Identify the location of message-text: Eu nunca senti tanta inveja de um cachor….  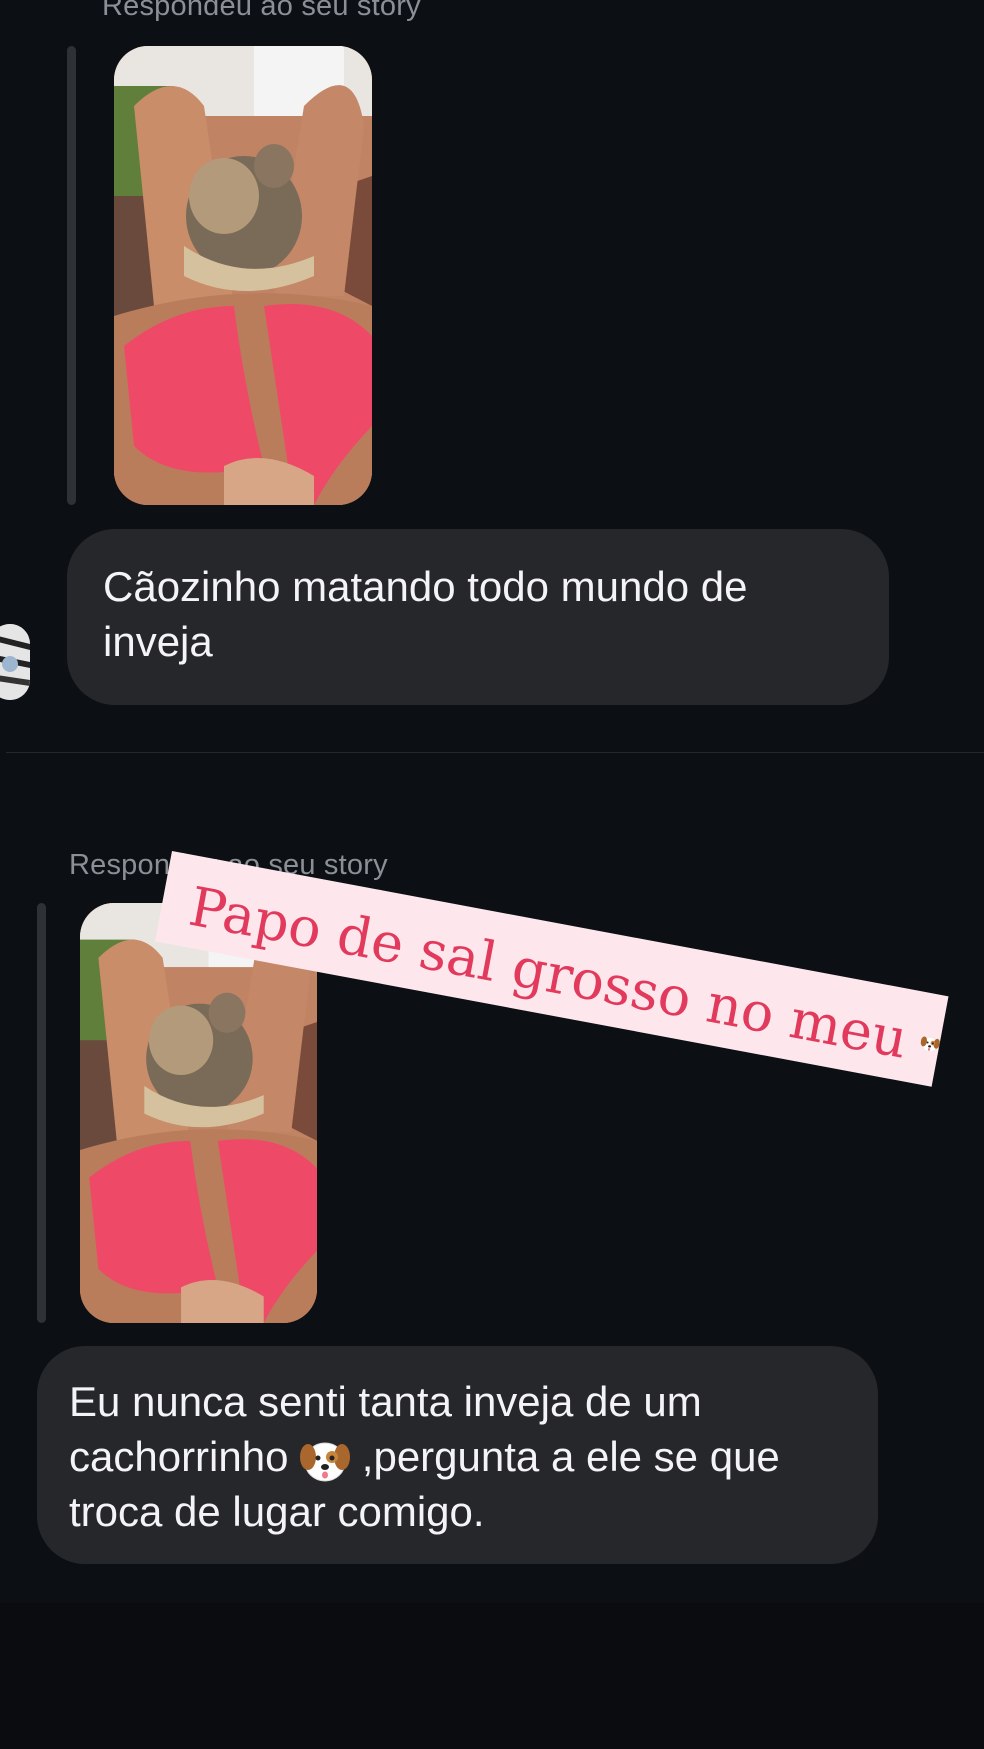
(457, 1456).